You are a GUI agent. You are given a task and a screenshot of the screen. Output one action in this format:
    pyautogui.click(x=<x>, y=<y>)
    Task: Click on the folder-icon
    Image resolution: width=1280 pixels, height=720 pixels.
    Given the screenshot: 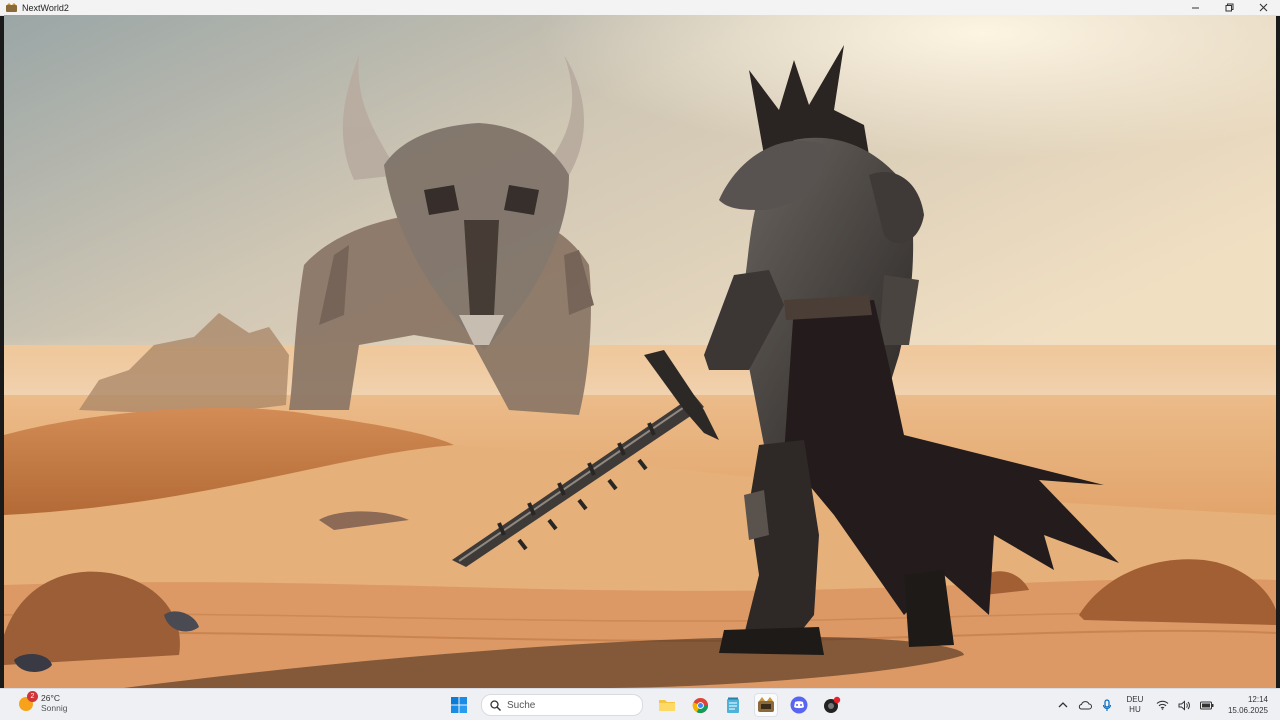 What is the action you would take?
    pyautogui.click(x=667, y=705)
    